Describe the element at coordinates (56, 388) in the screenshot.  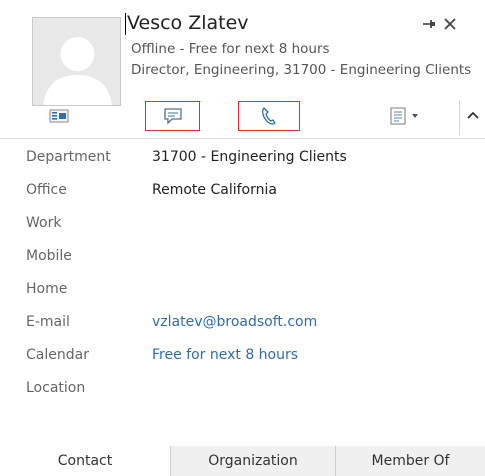
I see `field-label: Location` at that location.